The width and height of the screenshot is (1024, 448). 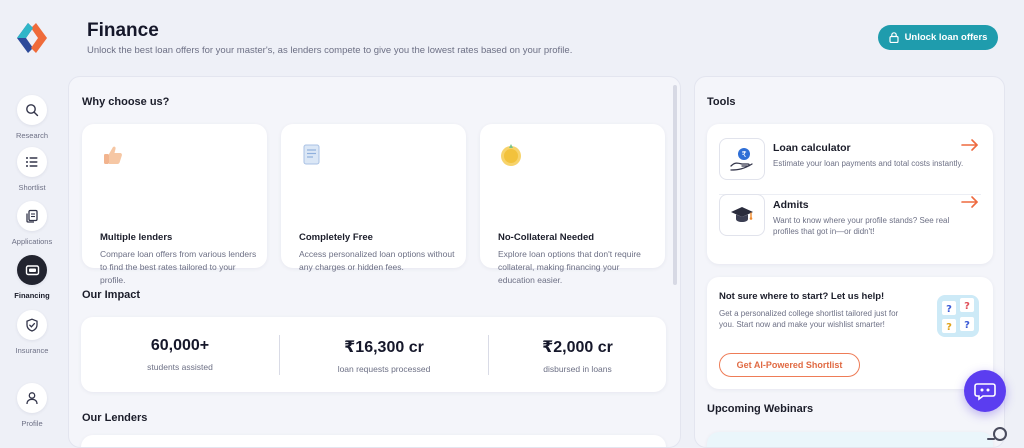 What do you see at coordinates (802, 296) in the screenshot?
I see `help-title: Not sure where to start? Let us help!` at bounding box center [802, 296].